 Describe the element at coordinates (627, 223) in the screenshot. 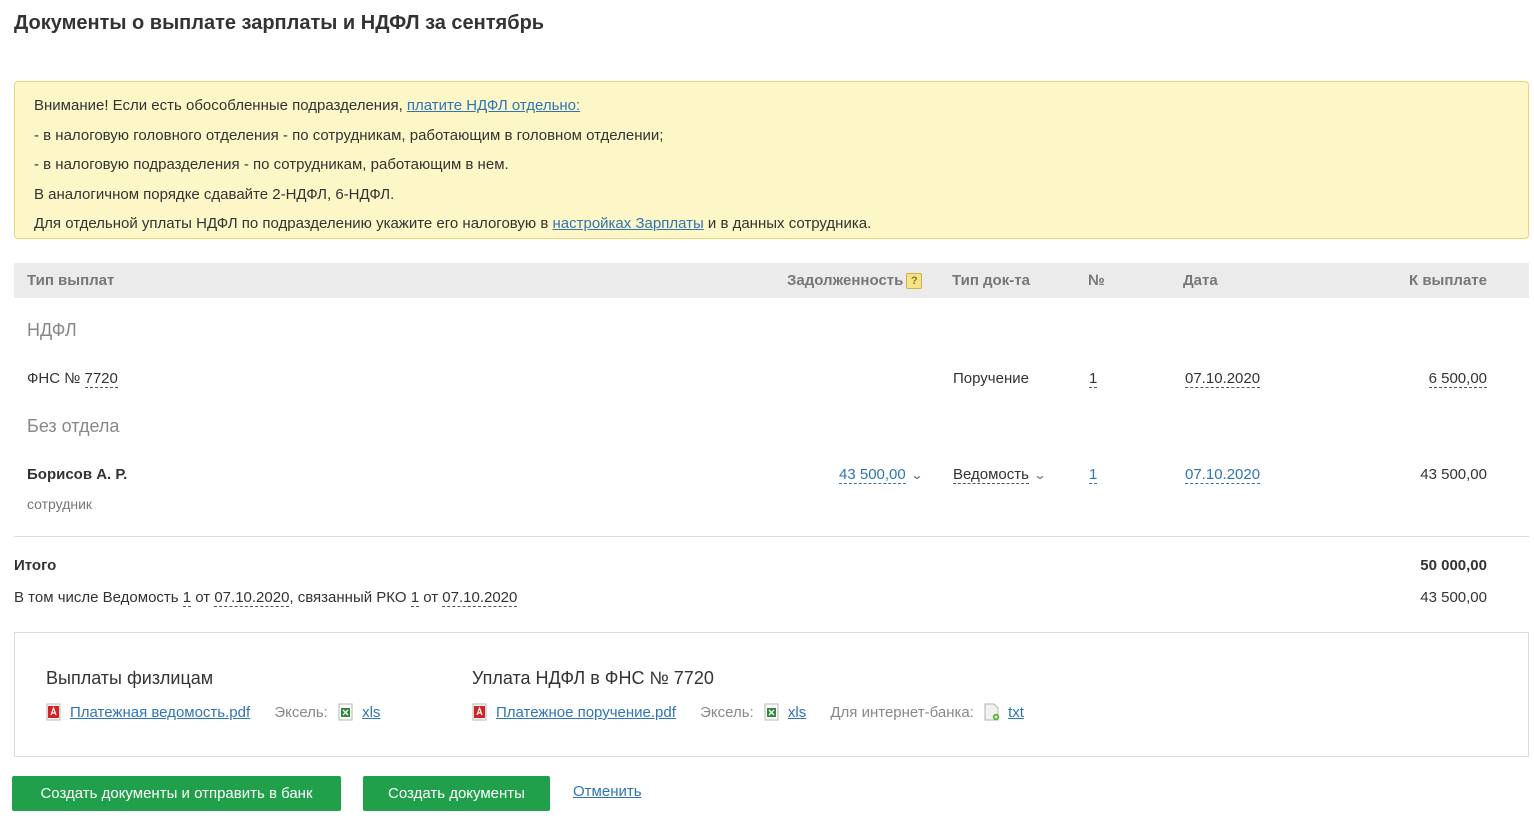

I see `salary-settings-link: настройках Зарплаты` at that location.